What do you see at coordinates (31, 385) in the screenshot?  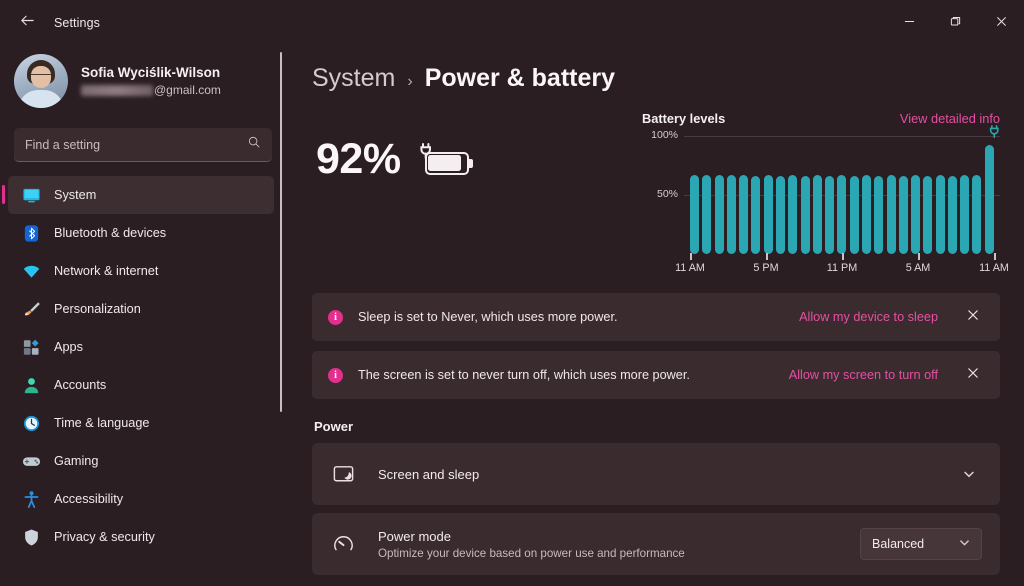 I see `person-icon` at bounding box center [31, 385].